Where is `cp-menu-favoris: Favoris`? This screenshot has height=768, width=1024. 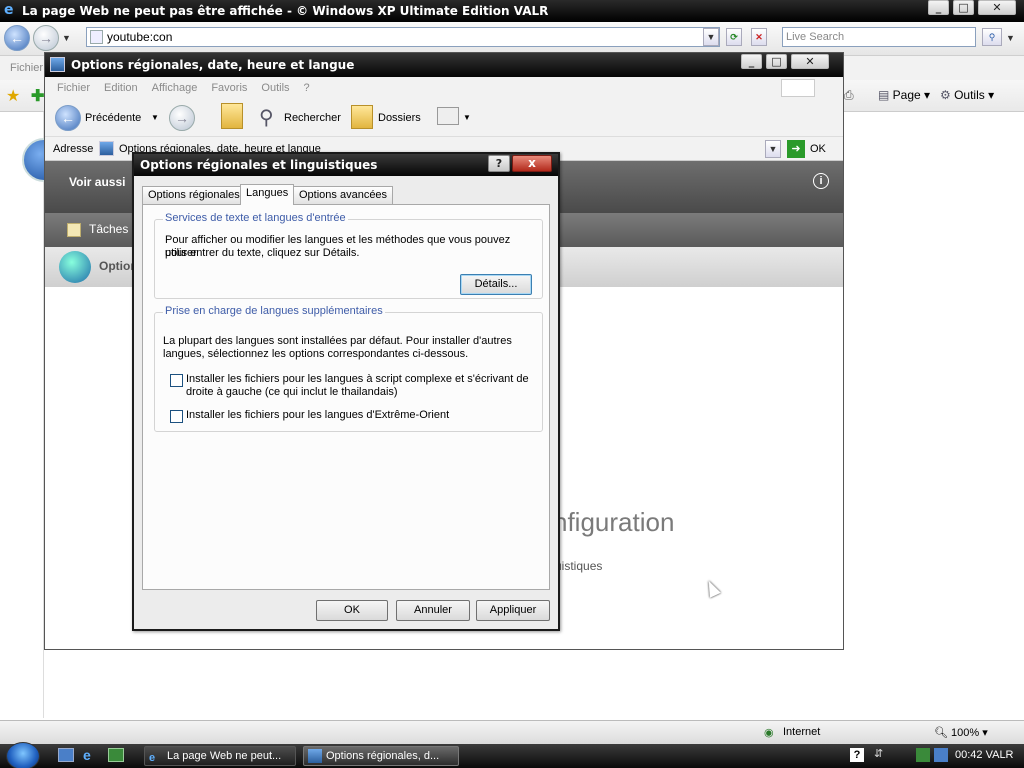
cp-menu-favoris: Favoris is located at coordinates (229, 88).